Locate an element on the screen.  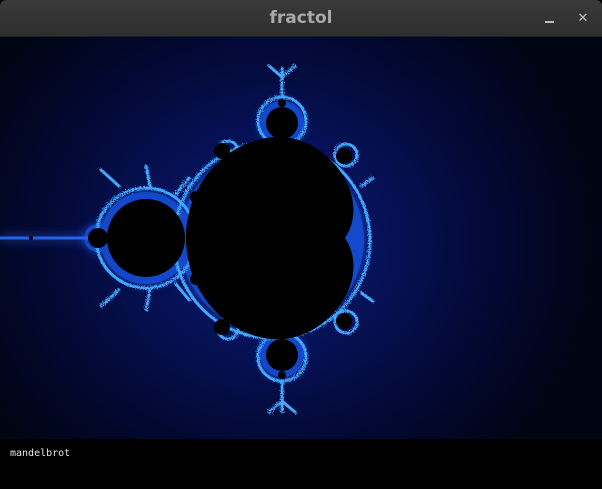
title-bar: fractol ✕ is located at coordinates (301, 18).